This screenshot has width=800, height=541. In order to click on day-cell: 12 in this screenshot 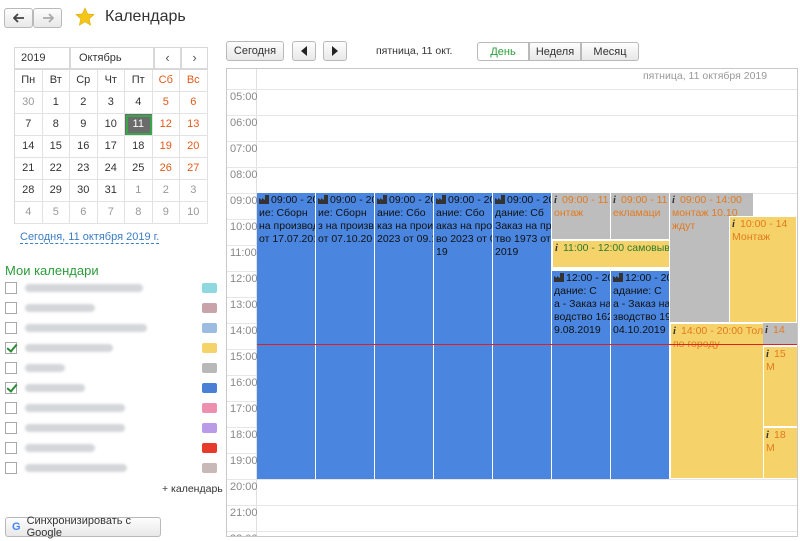, I will do `click(166, 125)`.